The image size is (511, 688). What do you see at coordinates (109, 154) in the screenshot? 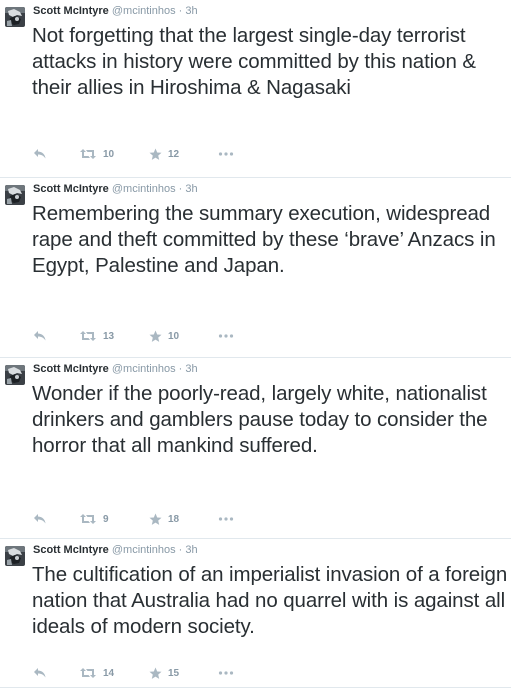
I see `retweet-count: 10` at bounding box center [109, 154].